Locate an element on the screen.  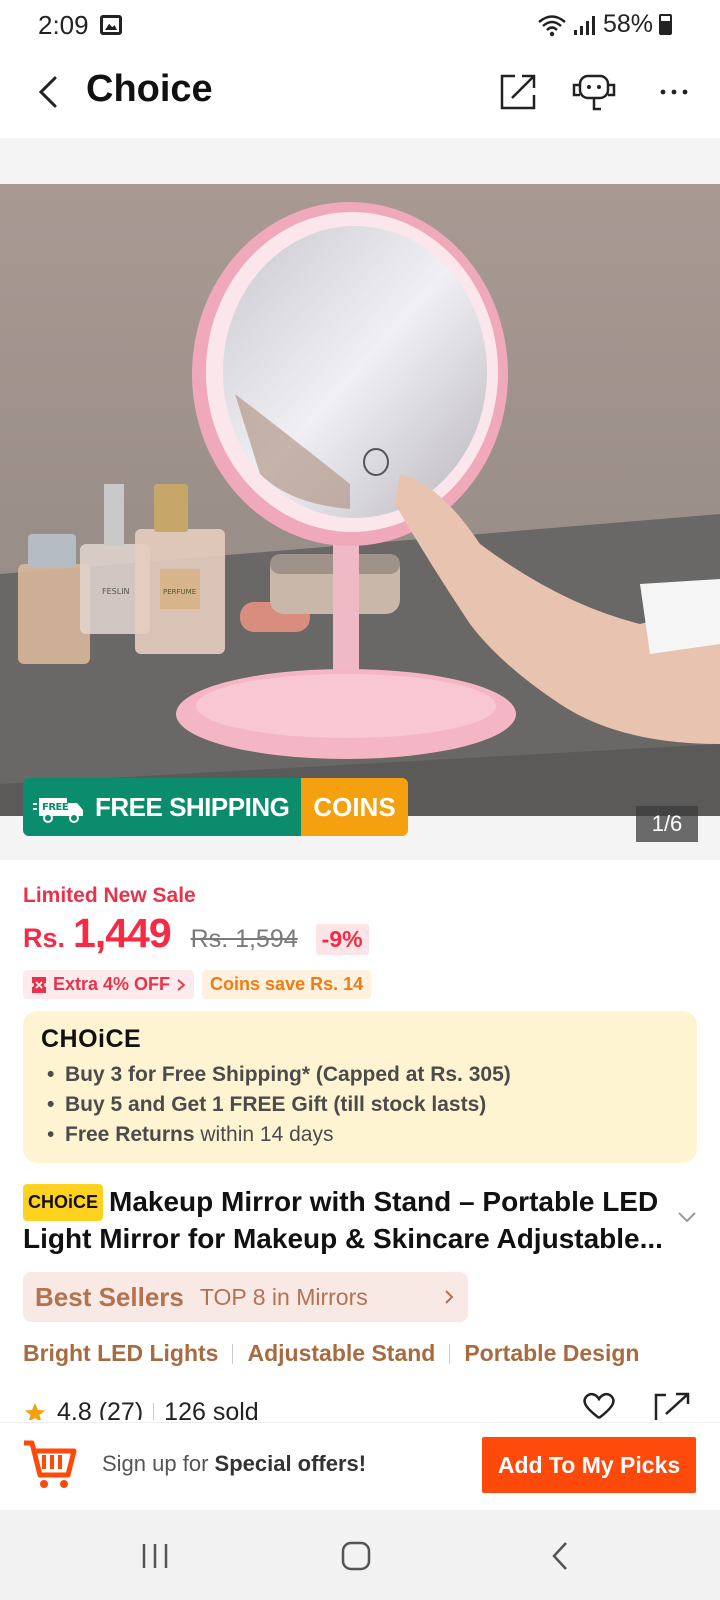
best-sellers-title: Best Sellers is located at coordinates (109, 1296).